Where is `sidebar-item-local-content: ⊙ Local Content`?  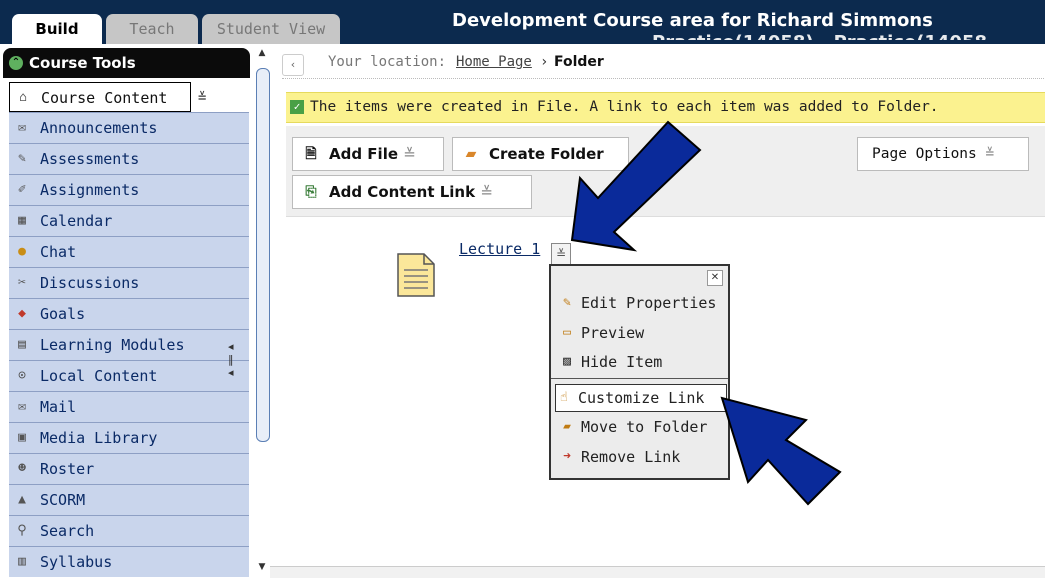 sidebar-item-local-content: ⊙ Local Content is located at coordinates (129, 375).